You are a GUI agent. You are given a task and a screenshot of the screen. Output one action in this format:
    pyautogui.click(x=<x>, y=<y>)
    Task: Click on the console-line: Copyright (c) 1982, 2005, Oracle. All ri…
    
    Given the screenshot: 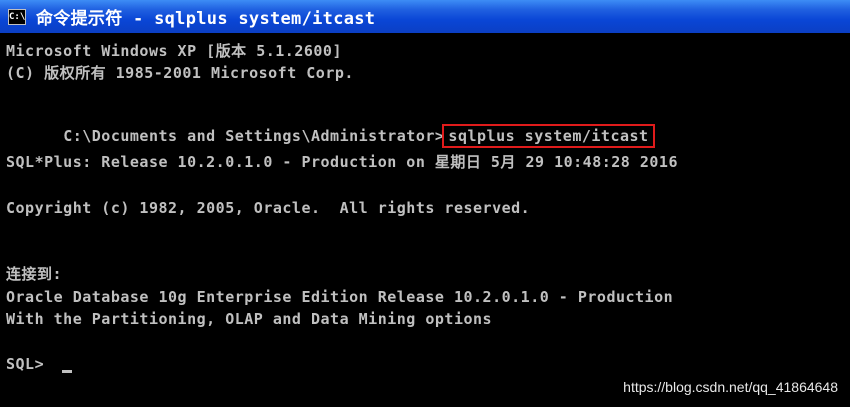 What is the action you would take?
    pyautogui.click(x=268, y=208)
    